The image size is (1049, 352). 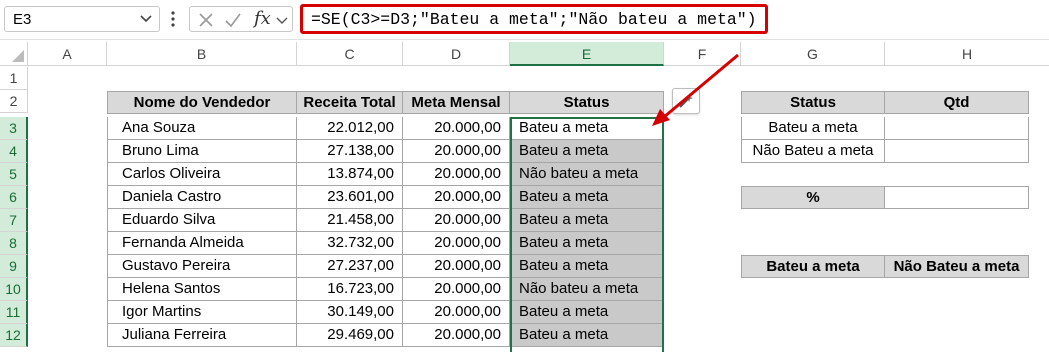 I want to click on column-headers: A B C D E F G H, so click(x=524, y=54).